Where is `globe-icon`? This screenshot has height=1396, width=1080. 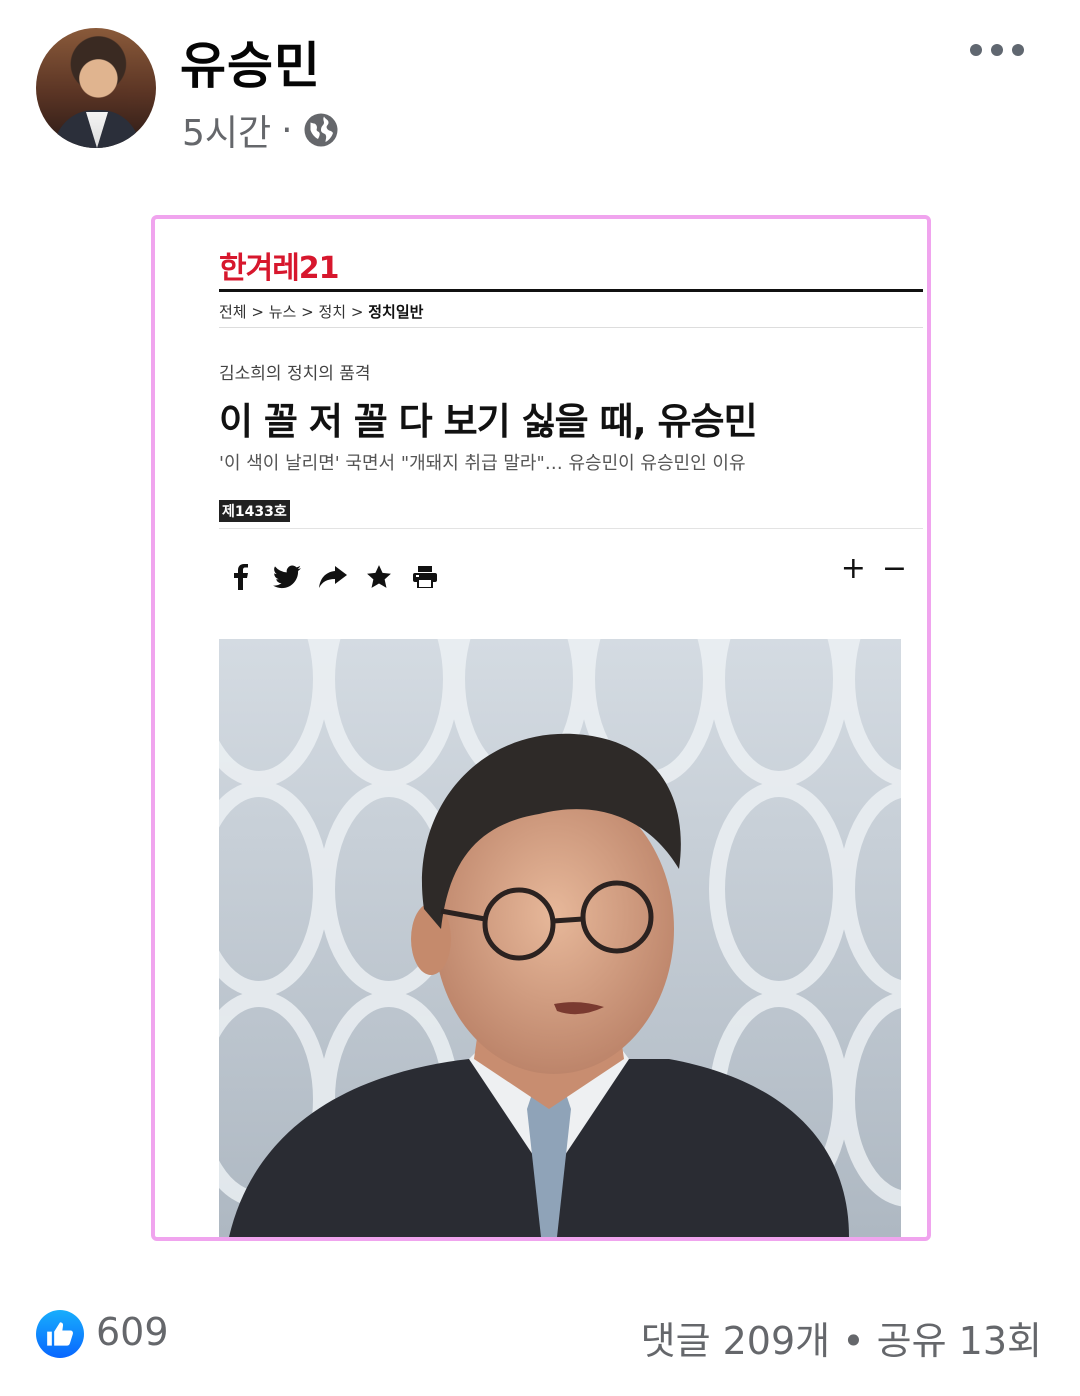 globe-icon is located at coordinates (321, 130).